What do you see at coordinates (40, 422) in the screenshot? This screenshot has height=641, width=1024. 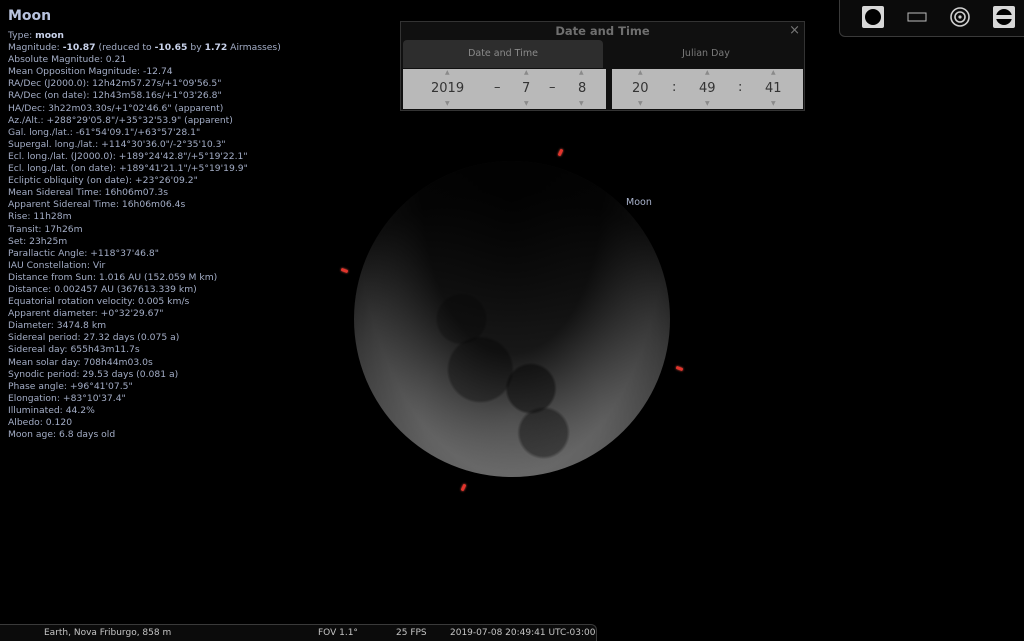 I see `info-line: Albedo: 0.120` at bounding box center [40, 422].